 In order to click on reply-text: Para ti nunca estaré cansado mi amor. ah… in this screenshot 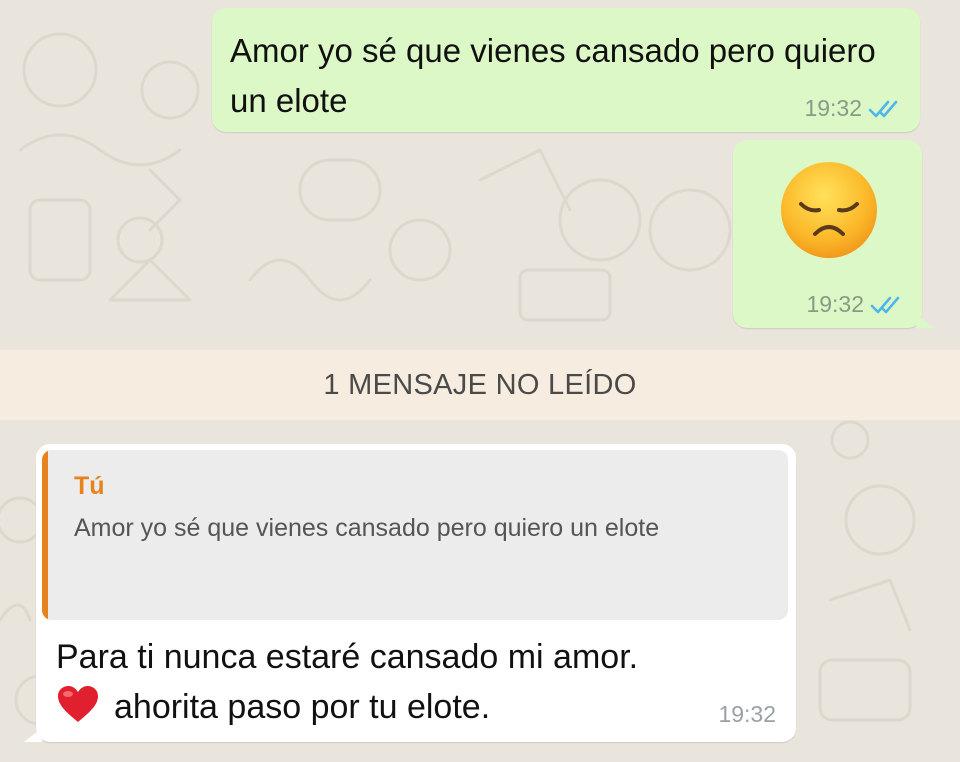, I will do `click(416, 676)`.